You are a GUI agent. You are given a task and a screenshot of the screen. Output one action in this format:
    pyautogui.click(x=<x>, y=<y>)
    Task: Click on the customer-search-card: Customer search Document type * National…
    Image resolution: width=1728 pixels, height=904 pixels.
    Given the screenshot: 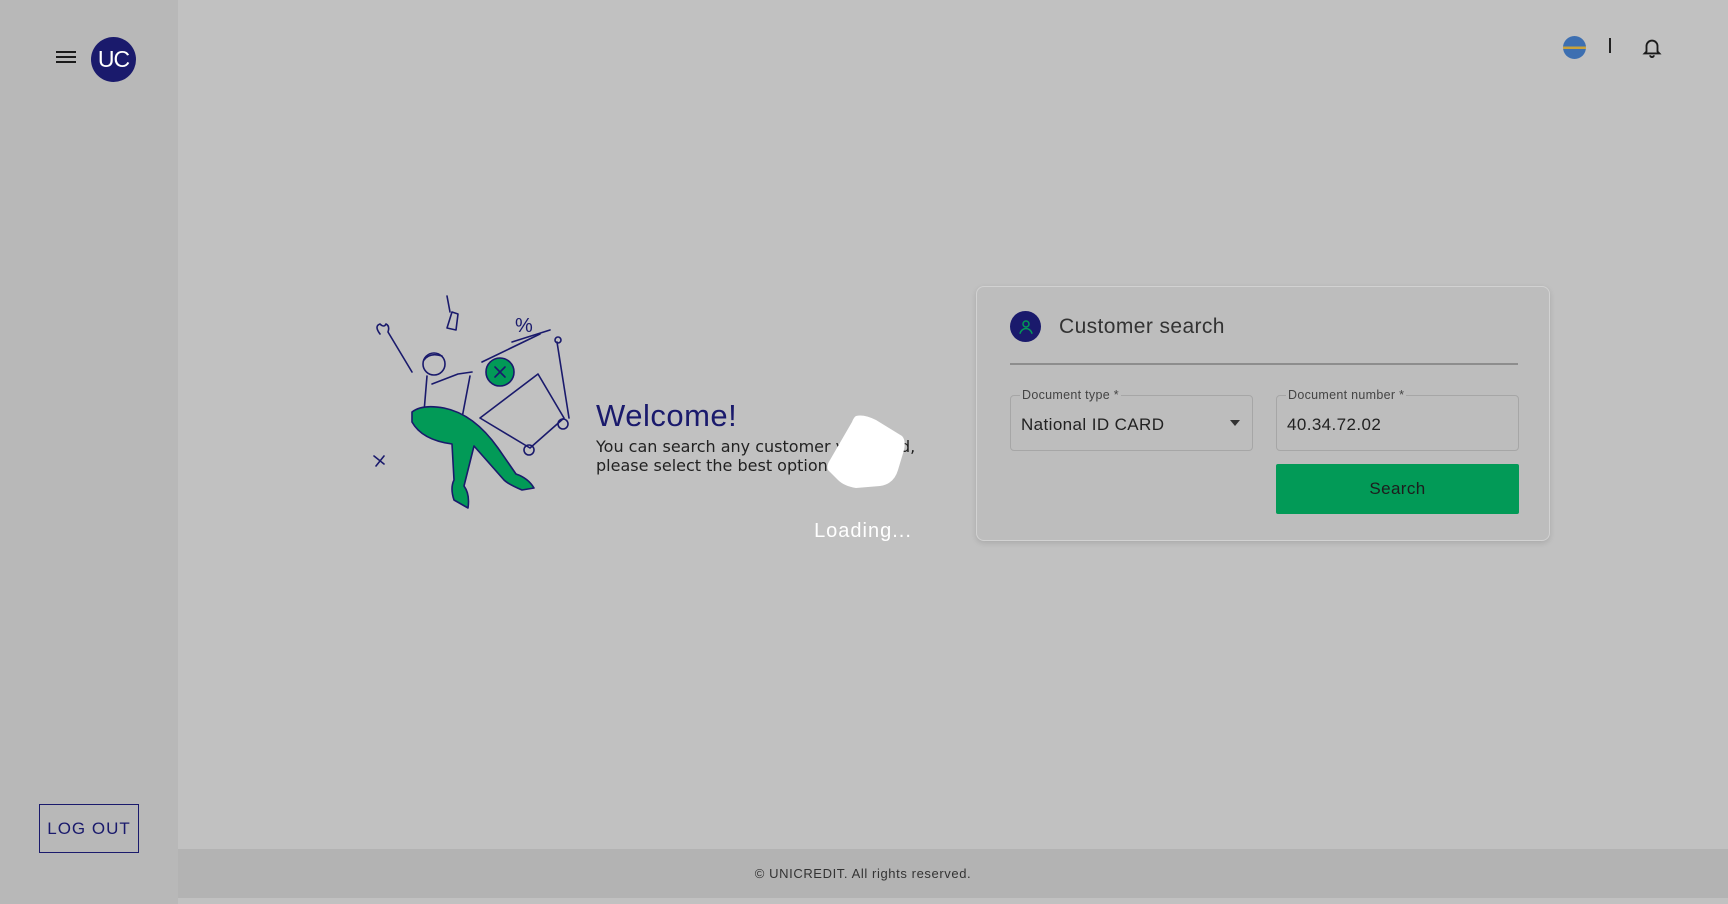 What is the action you would take?
    pyautogui.click(x=1263, y=413)
    